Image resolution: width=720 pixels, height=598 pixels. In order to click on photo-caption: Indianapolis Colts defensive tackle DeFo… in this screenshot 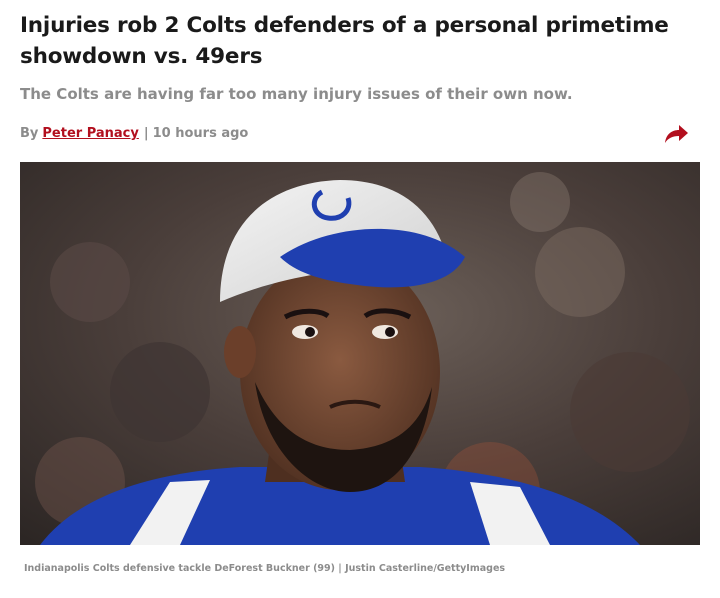, I will do `click(265, 568)`.